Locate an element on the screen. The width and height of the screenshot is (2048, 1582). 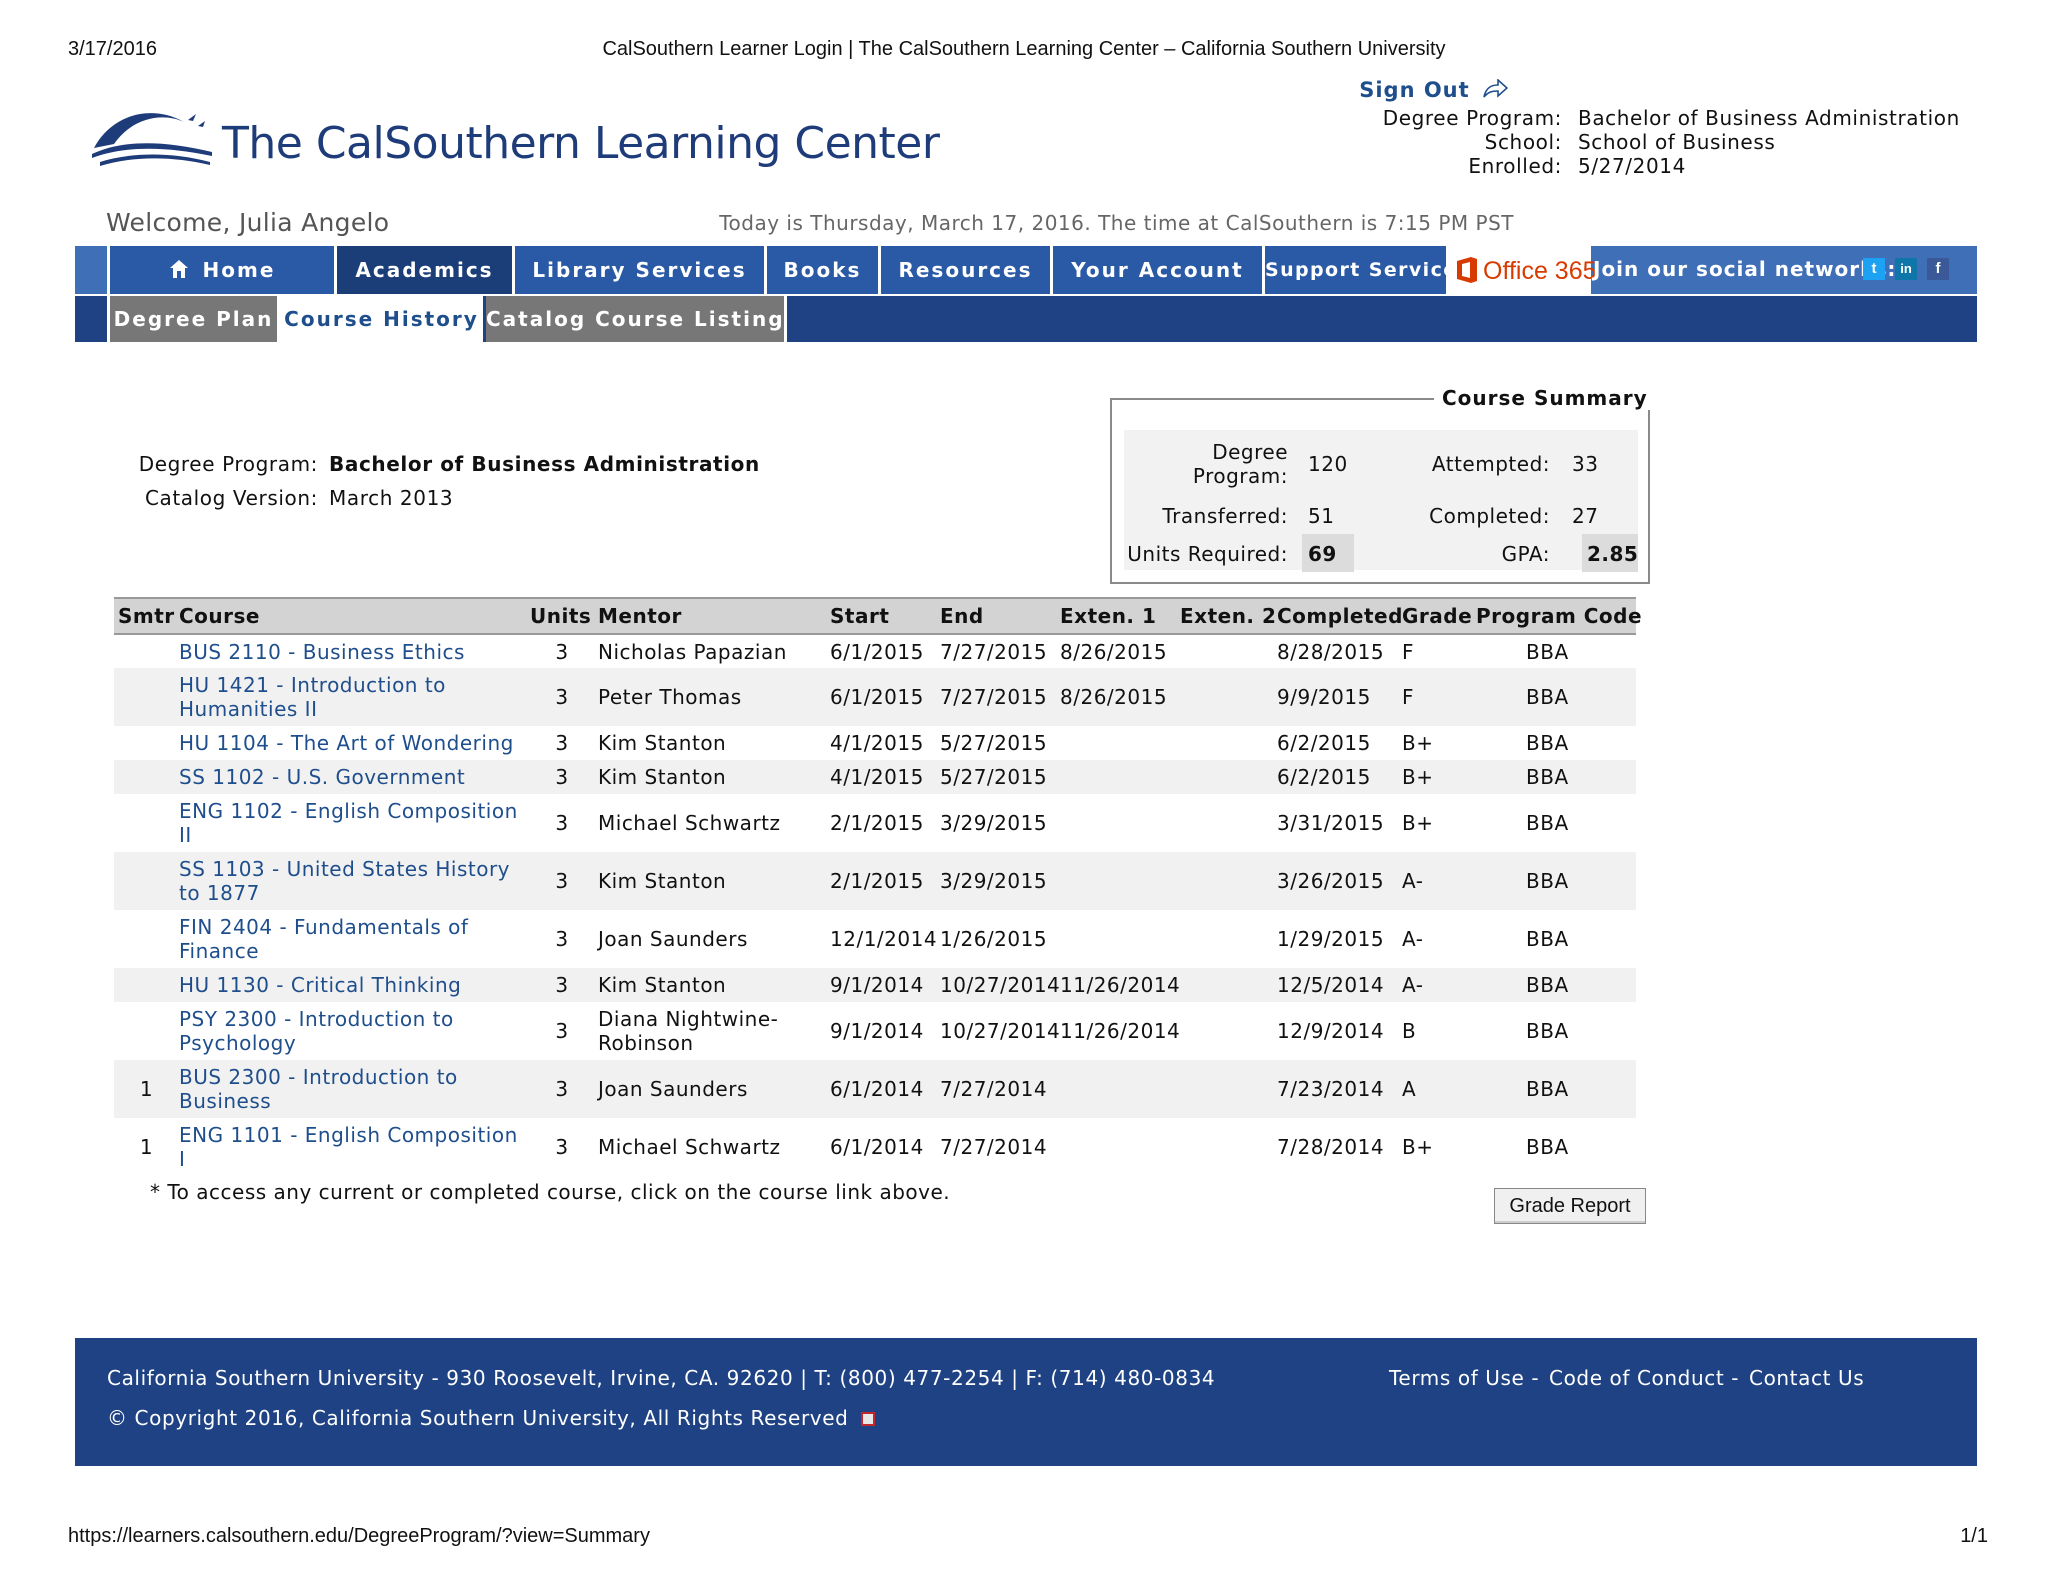
cell-course-link: PSY 2300 - Introduction to Psychology is located at coordinates (350, 1031).